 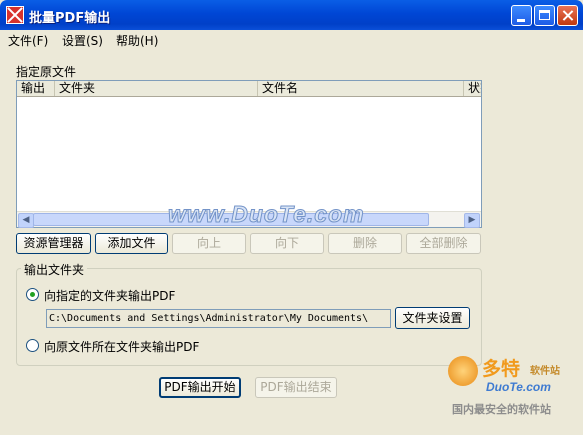 I want to click on delete-all-button: 全部删除, so click(x=443, y=243).